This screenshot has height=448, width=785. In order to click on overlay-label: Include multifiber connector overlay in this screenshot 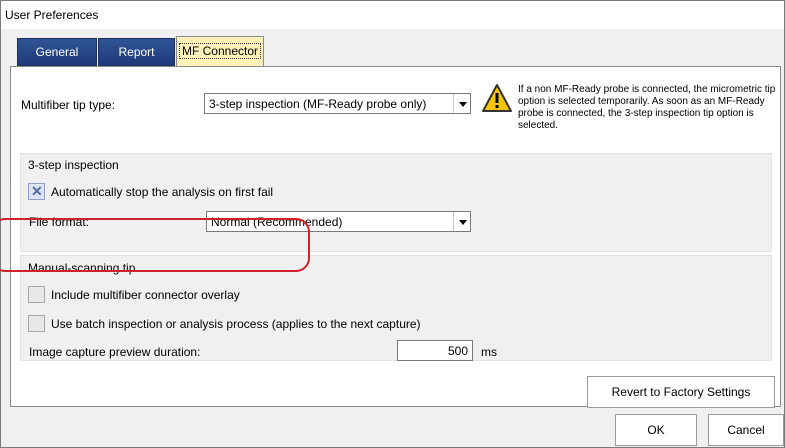, I will do `click(145, 295)`.